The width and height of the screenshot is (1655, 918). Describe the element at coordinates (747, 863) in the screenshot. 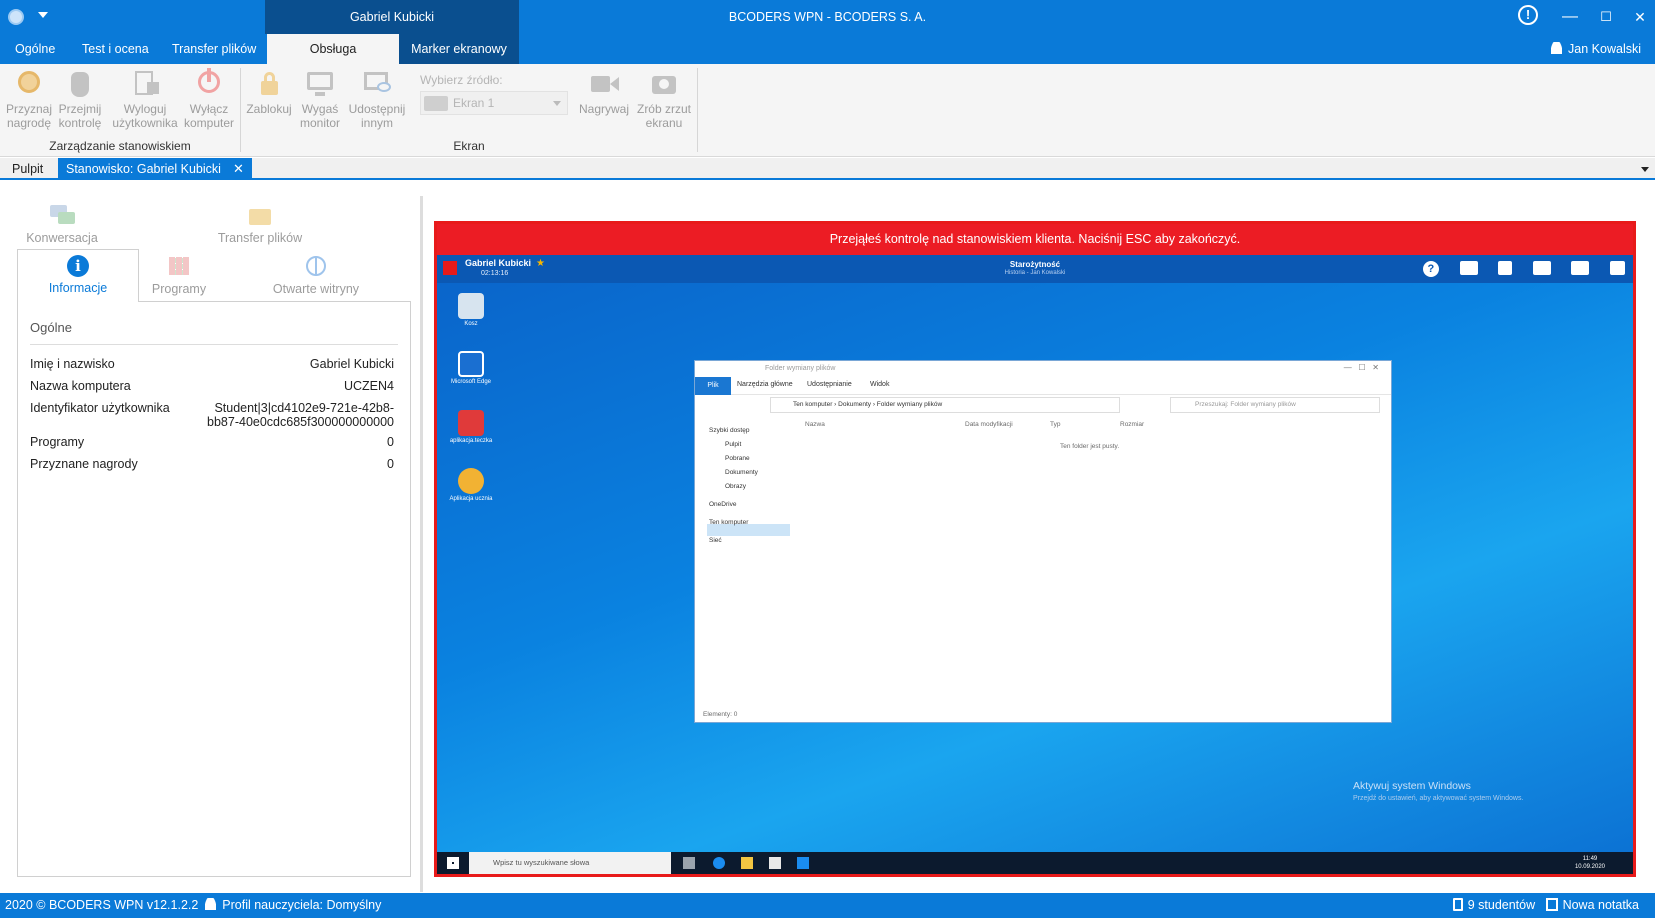

I see `explorer-taskbar-icon` at that location.